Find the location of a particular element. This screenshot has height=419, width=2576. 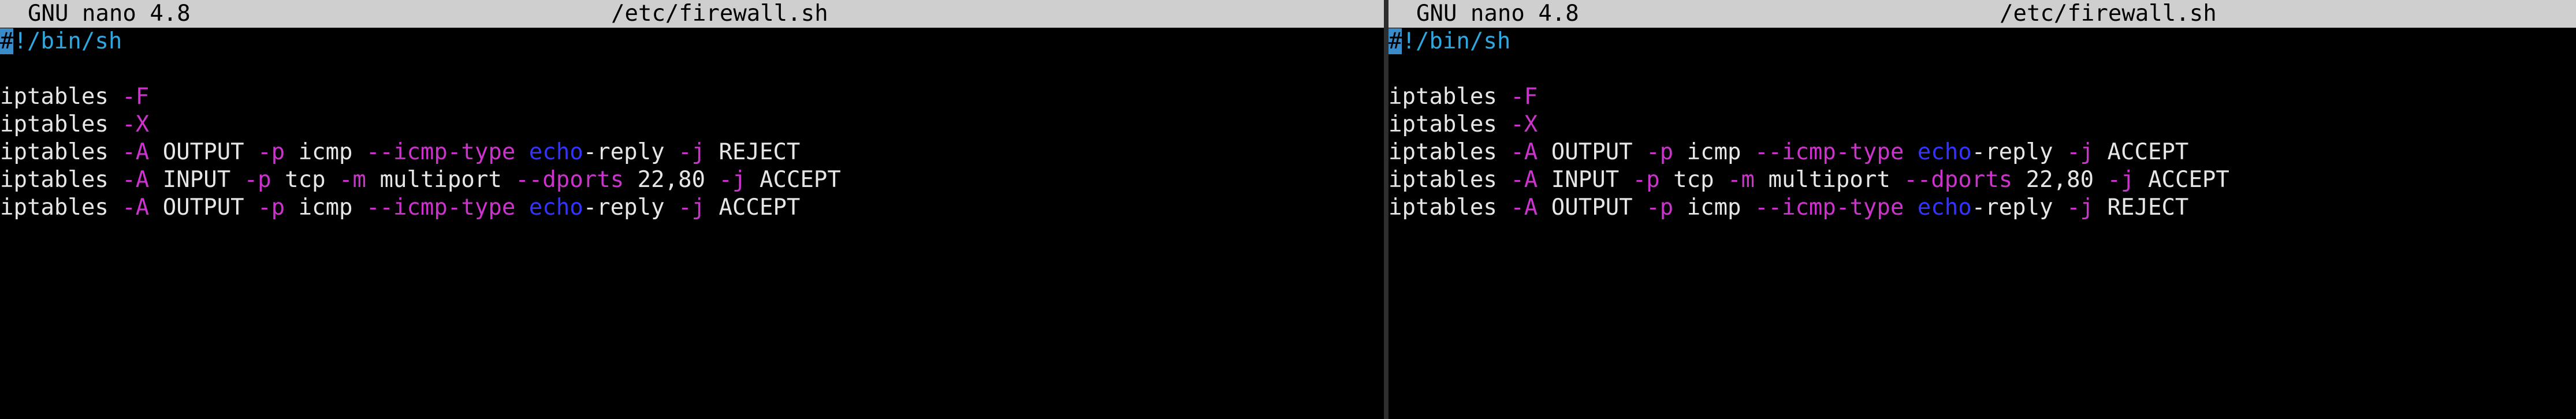

pane-divider is located at coordinates (1386, 209).